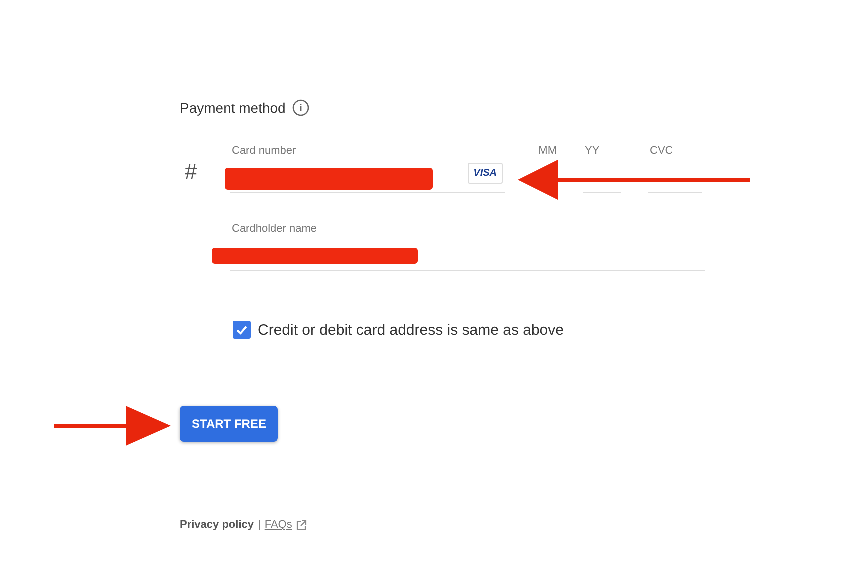 The image size is (860, 571). What do you see at coordinates (205, 176) in the screenshot?
I see `hash-icon: #` at bounding box center [205, 176].